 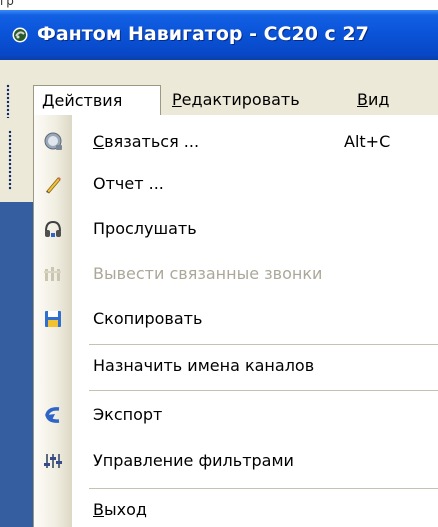 I want to click on window-title: Фантом Навигатор - СС20 с 27, so click(x=203, y=34).